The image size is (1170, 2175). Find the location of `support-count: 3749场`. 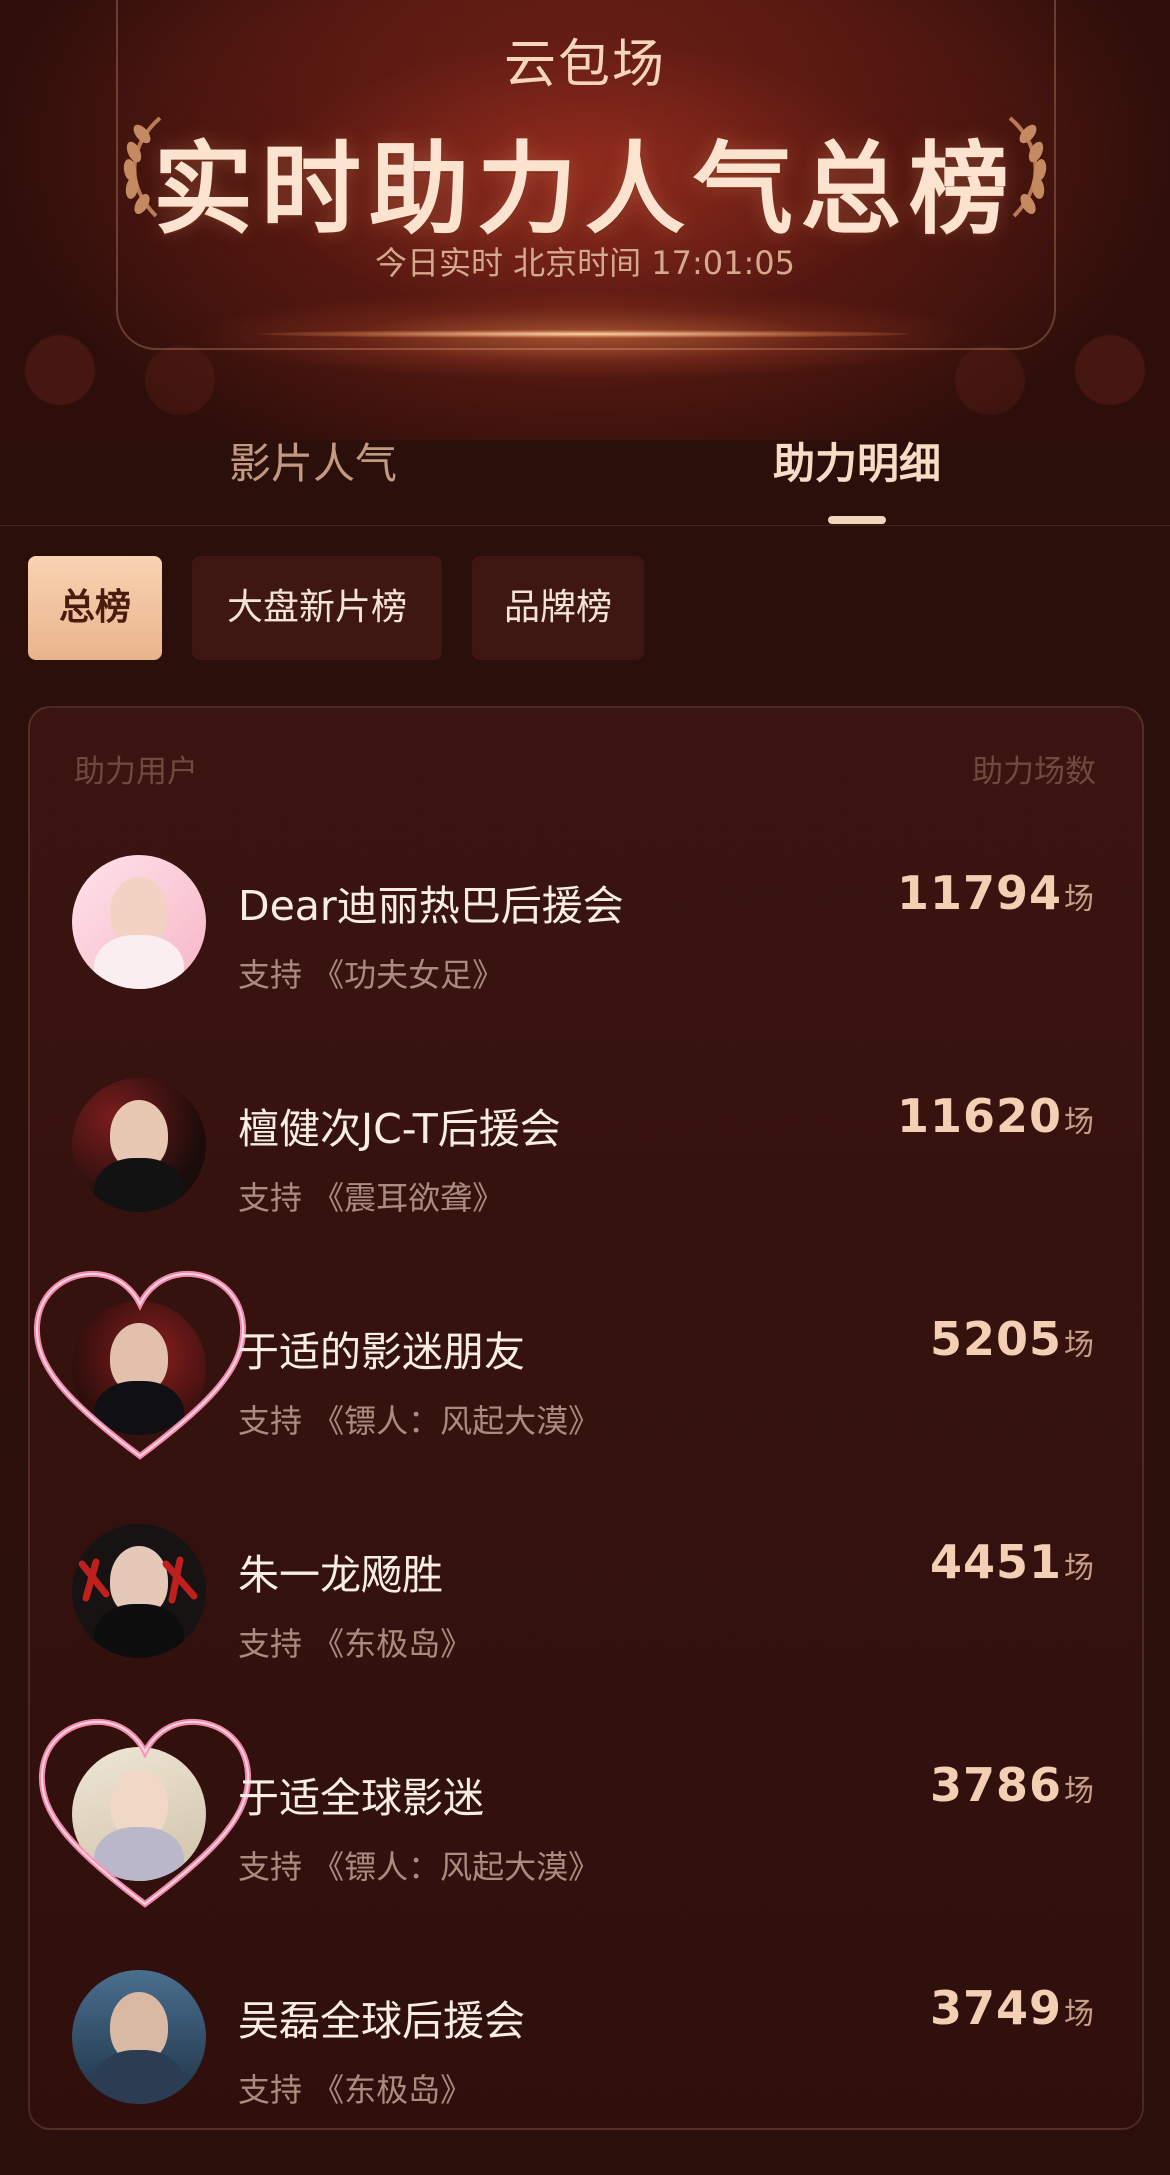

support-count: 3749场 is located at coordinates (1012, 2008).